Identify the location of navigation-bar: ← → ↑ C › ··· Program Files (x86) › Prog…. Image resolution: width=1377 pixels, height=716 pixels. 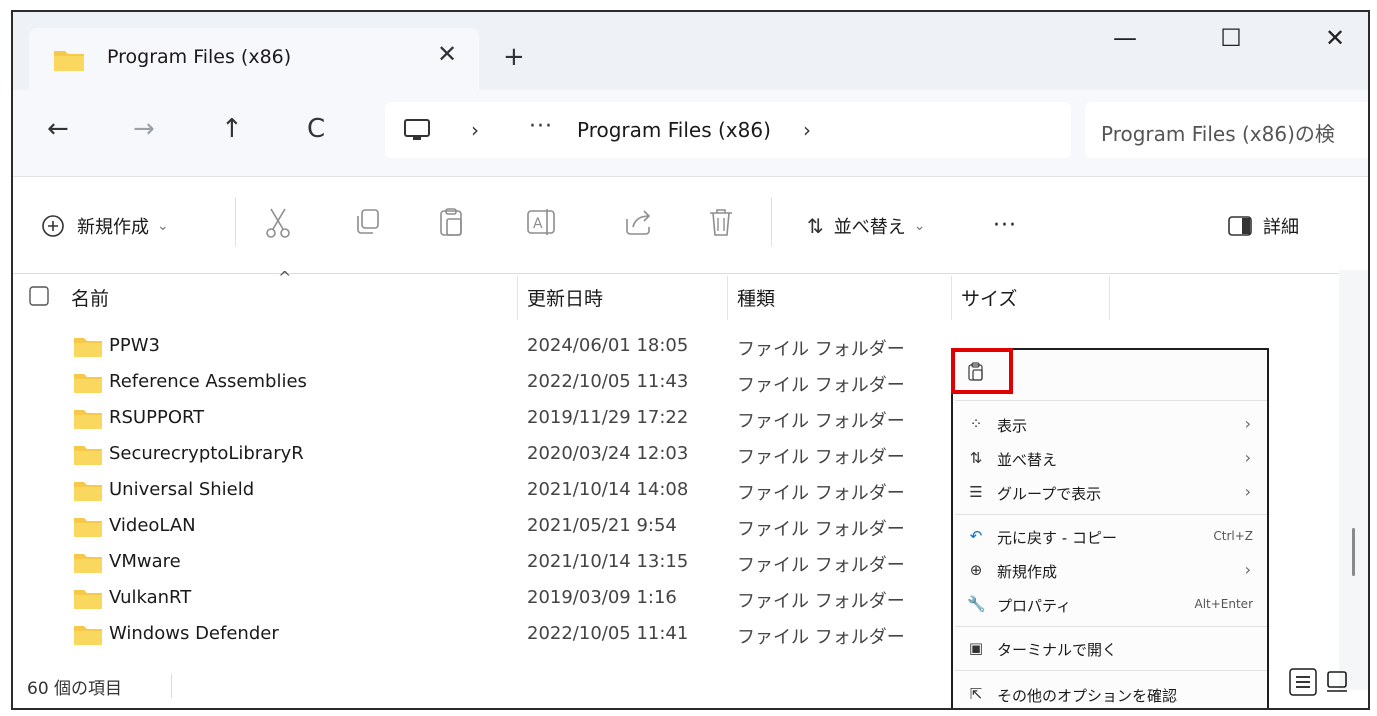
(690, 133).